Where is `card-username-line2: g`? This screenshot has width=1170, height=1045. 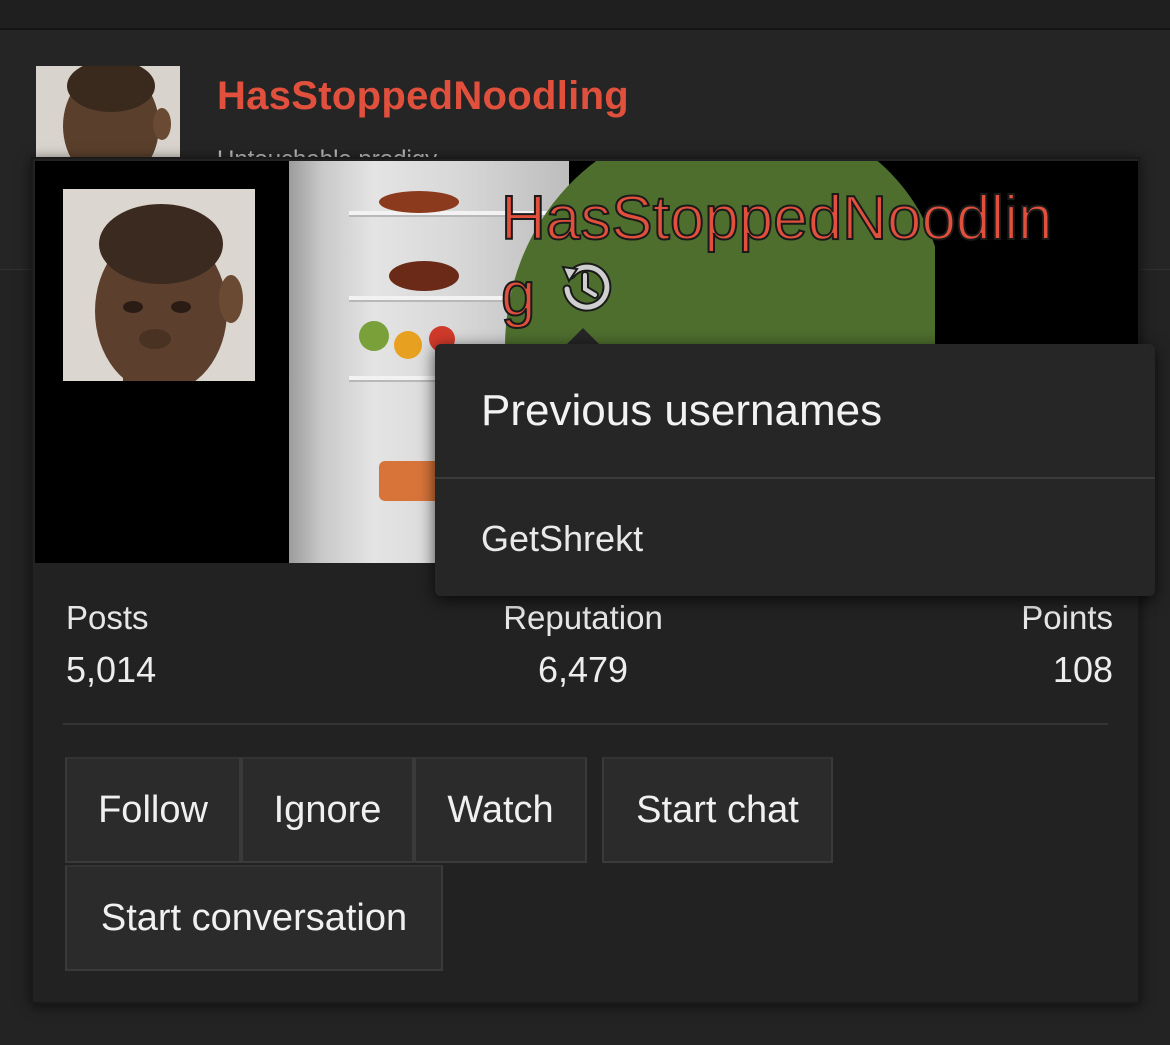 card-username-line2: g is located at coordinates (518, 294).